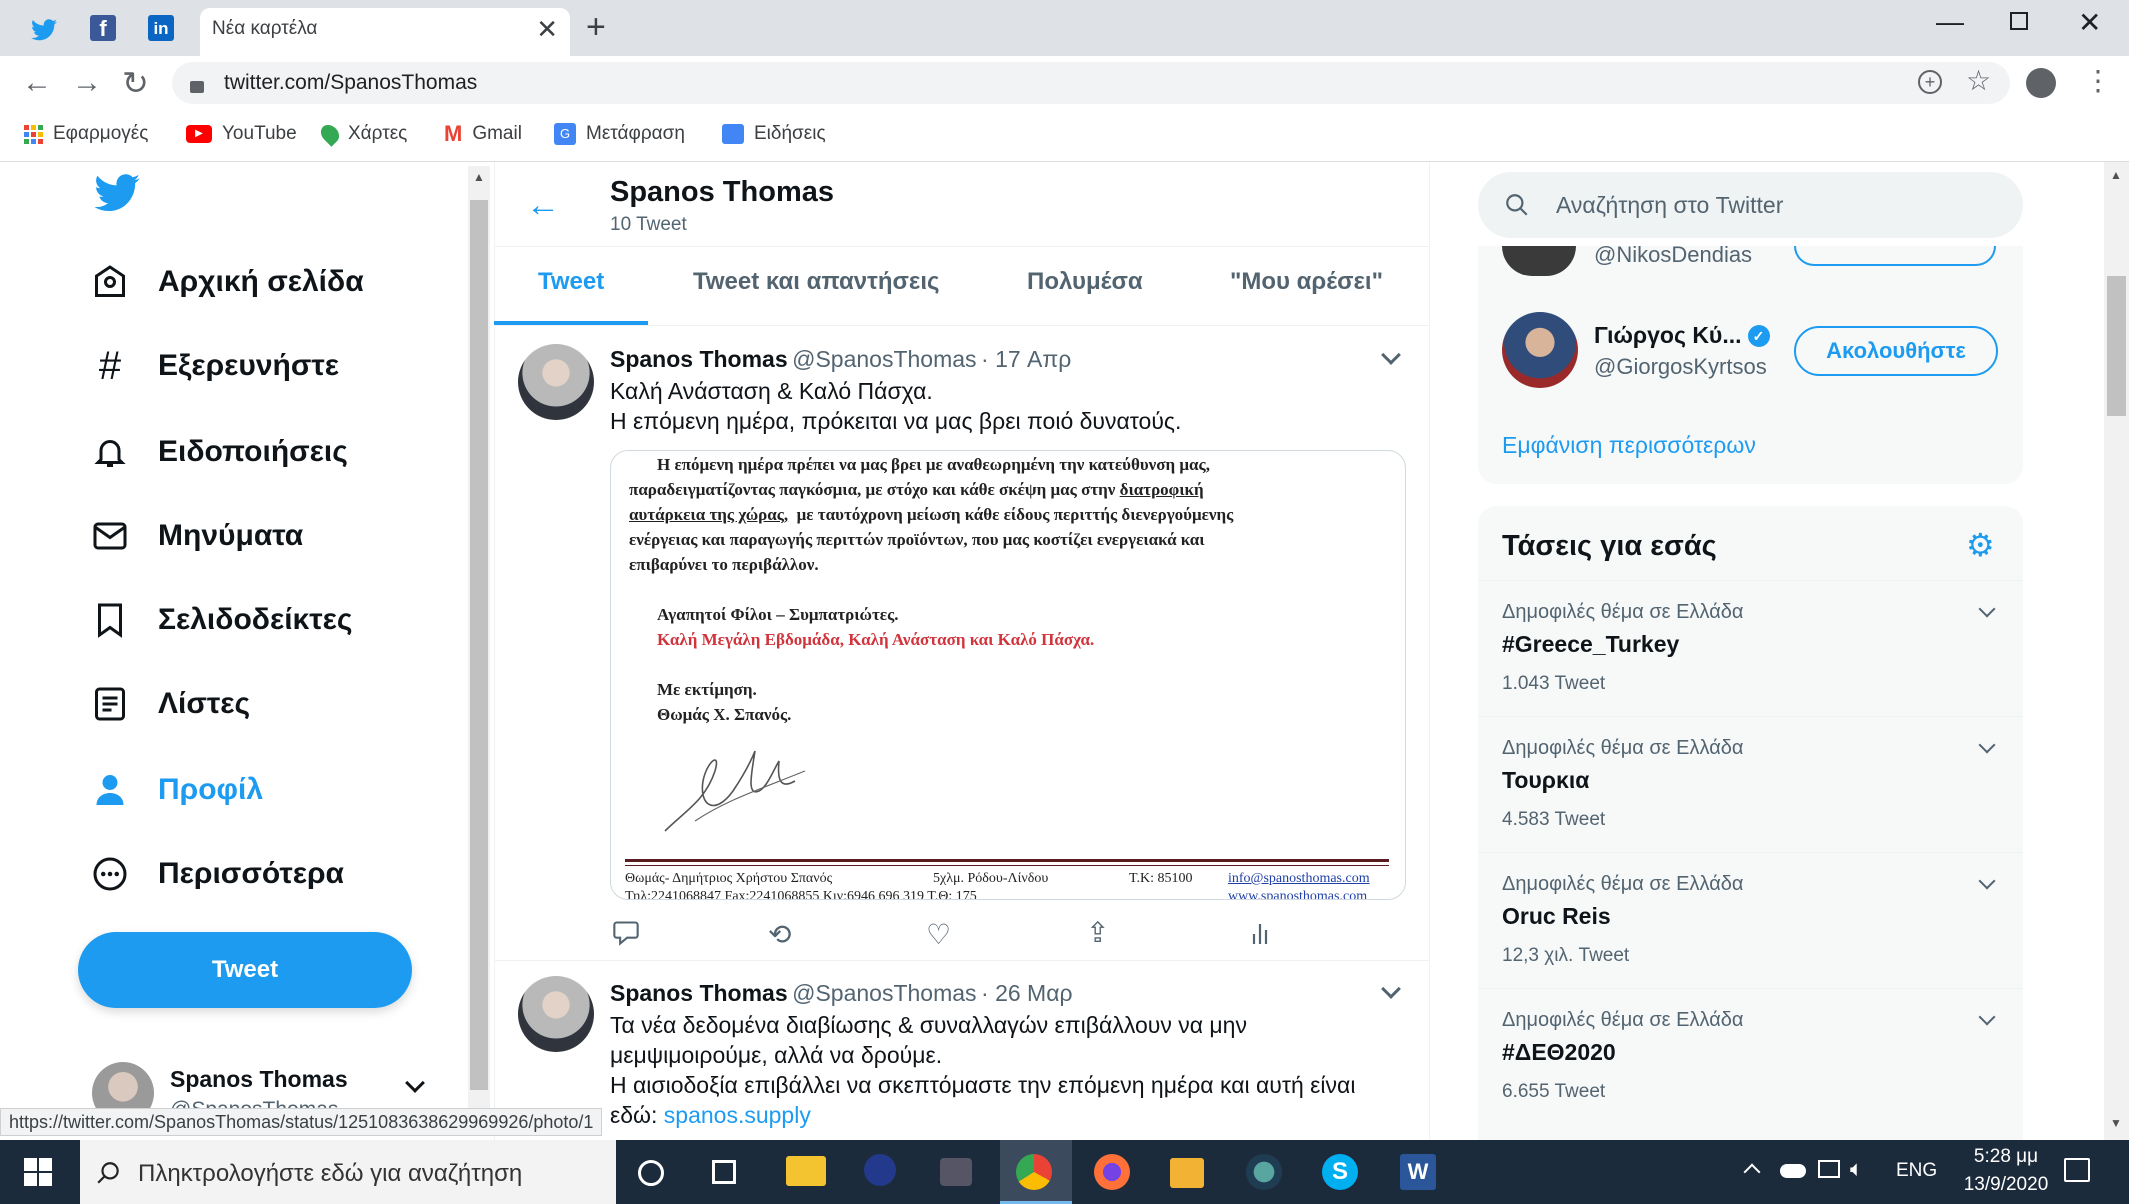 The height and width of the screenshot is (1204, 2129). I want to click on start-windows-icon, so click(38, 1172).